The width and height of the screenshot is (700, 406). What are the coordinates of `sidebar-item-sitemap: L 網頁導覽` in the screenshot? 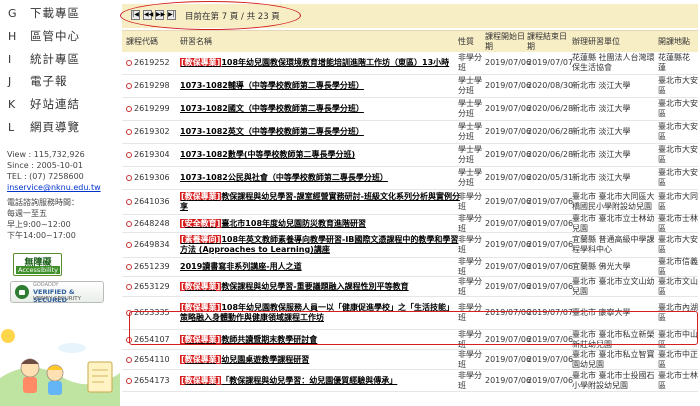 It's located at (62, 127).